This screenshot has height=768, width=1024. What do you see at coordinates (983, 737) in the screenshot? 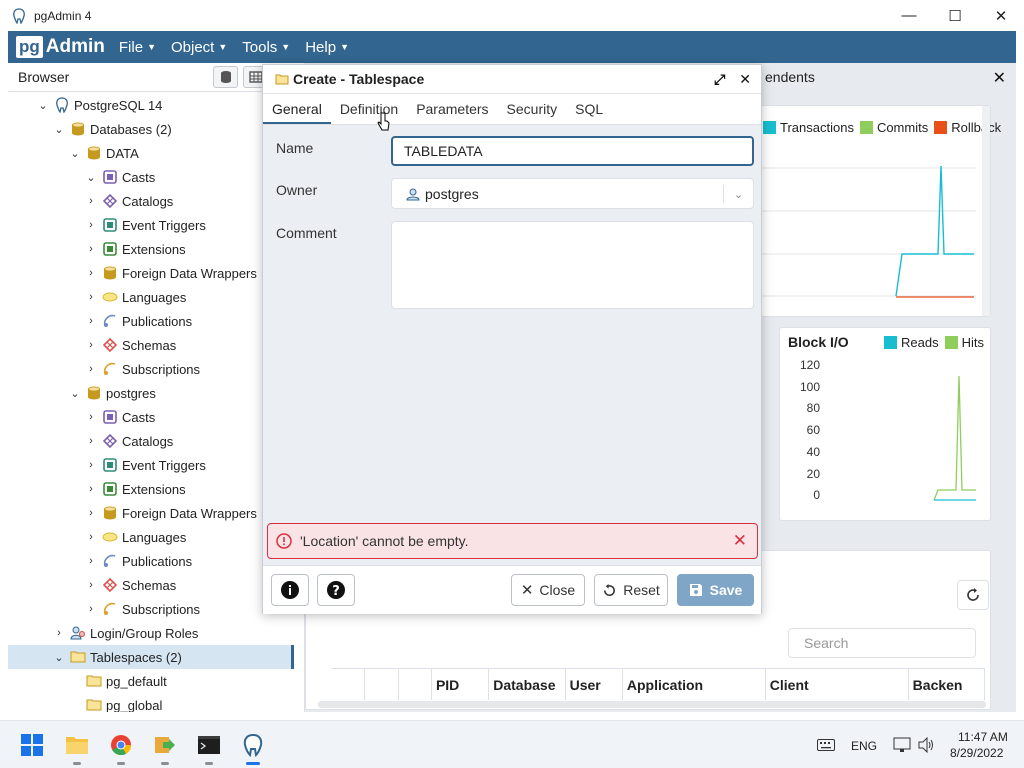
I see `clock-time: 11:47 AM` at bounding box center [983, 737].